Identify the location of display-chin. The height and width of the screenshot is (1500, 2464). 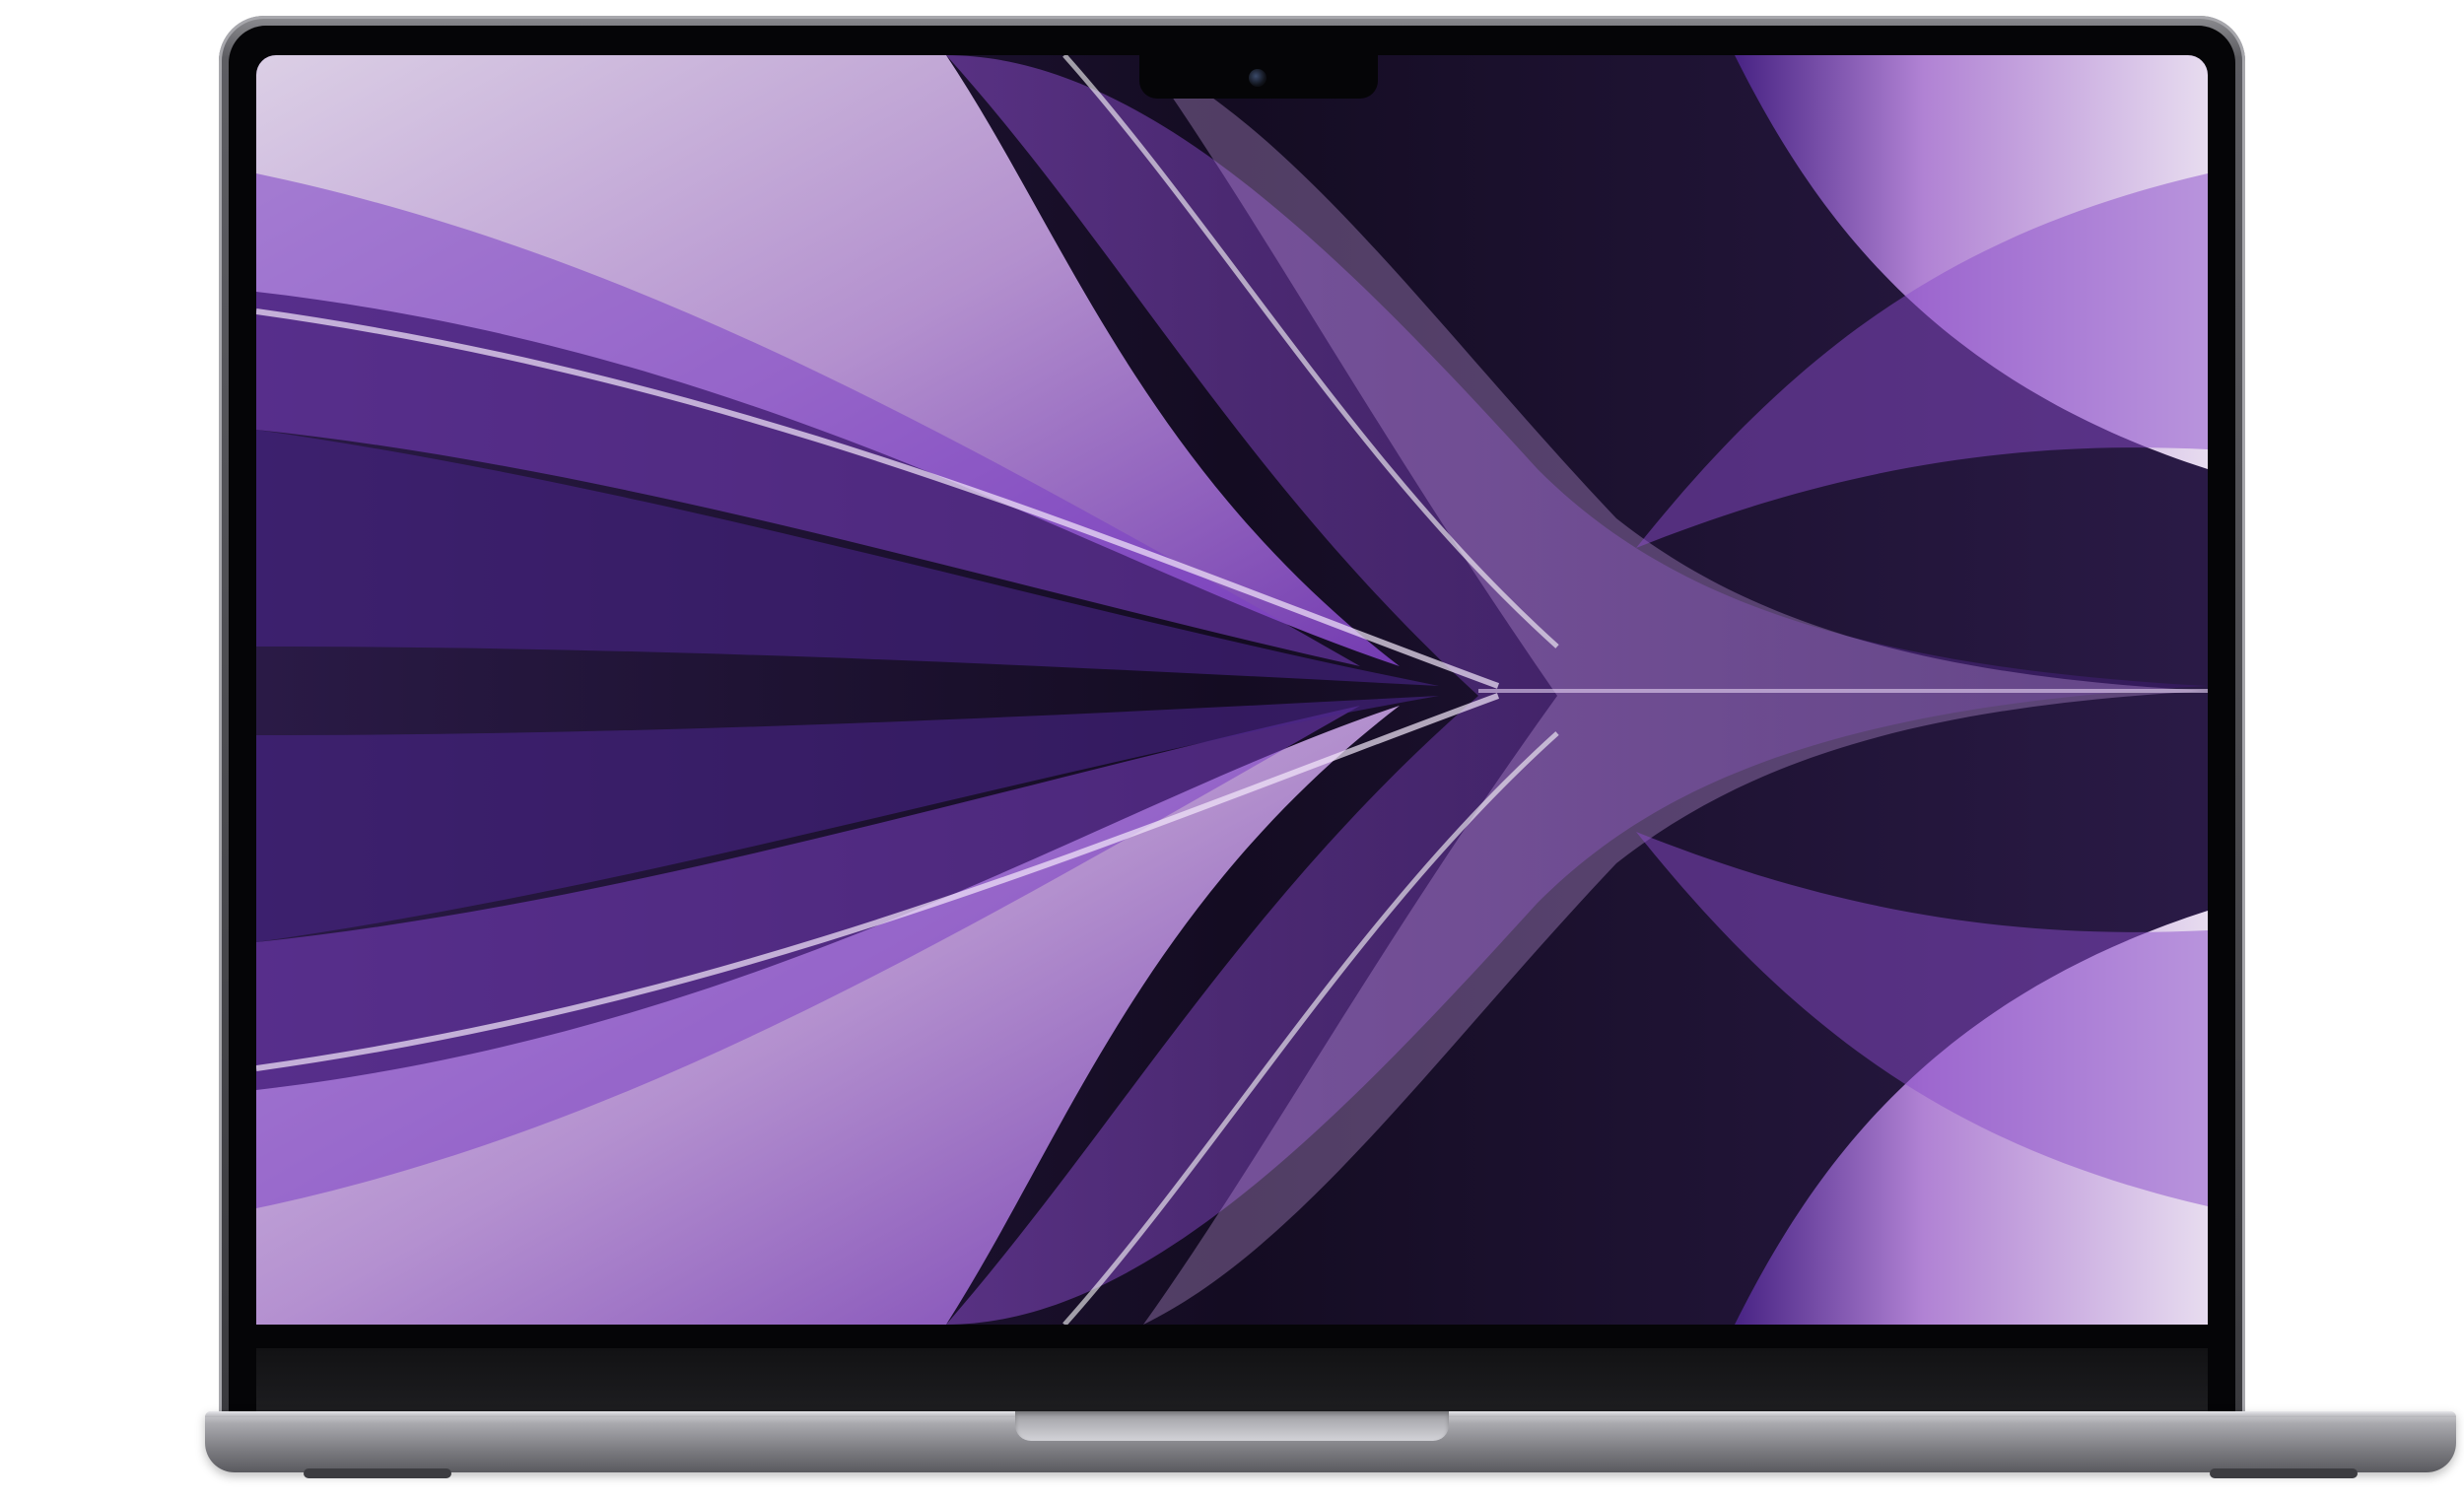
(1232, 1379).